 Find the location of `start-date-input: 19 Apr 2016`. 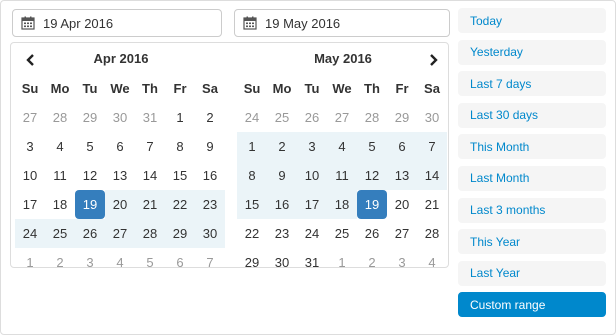

start-date-input: 19 Apr 2016 is located at coordinates (117, 23).